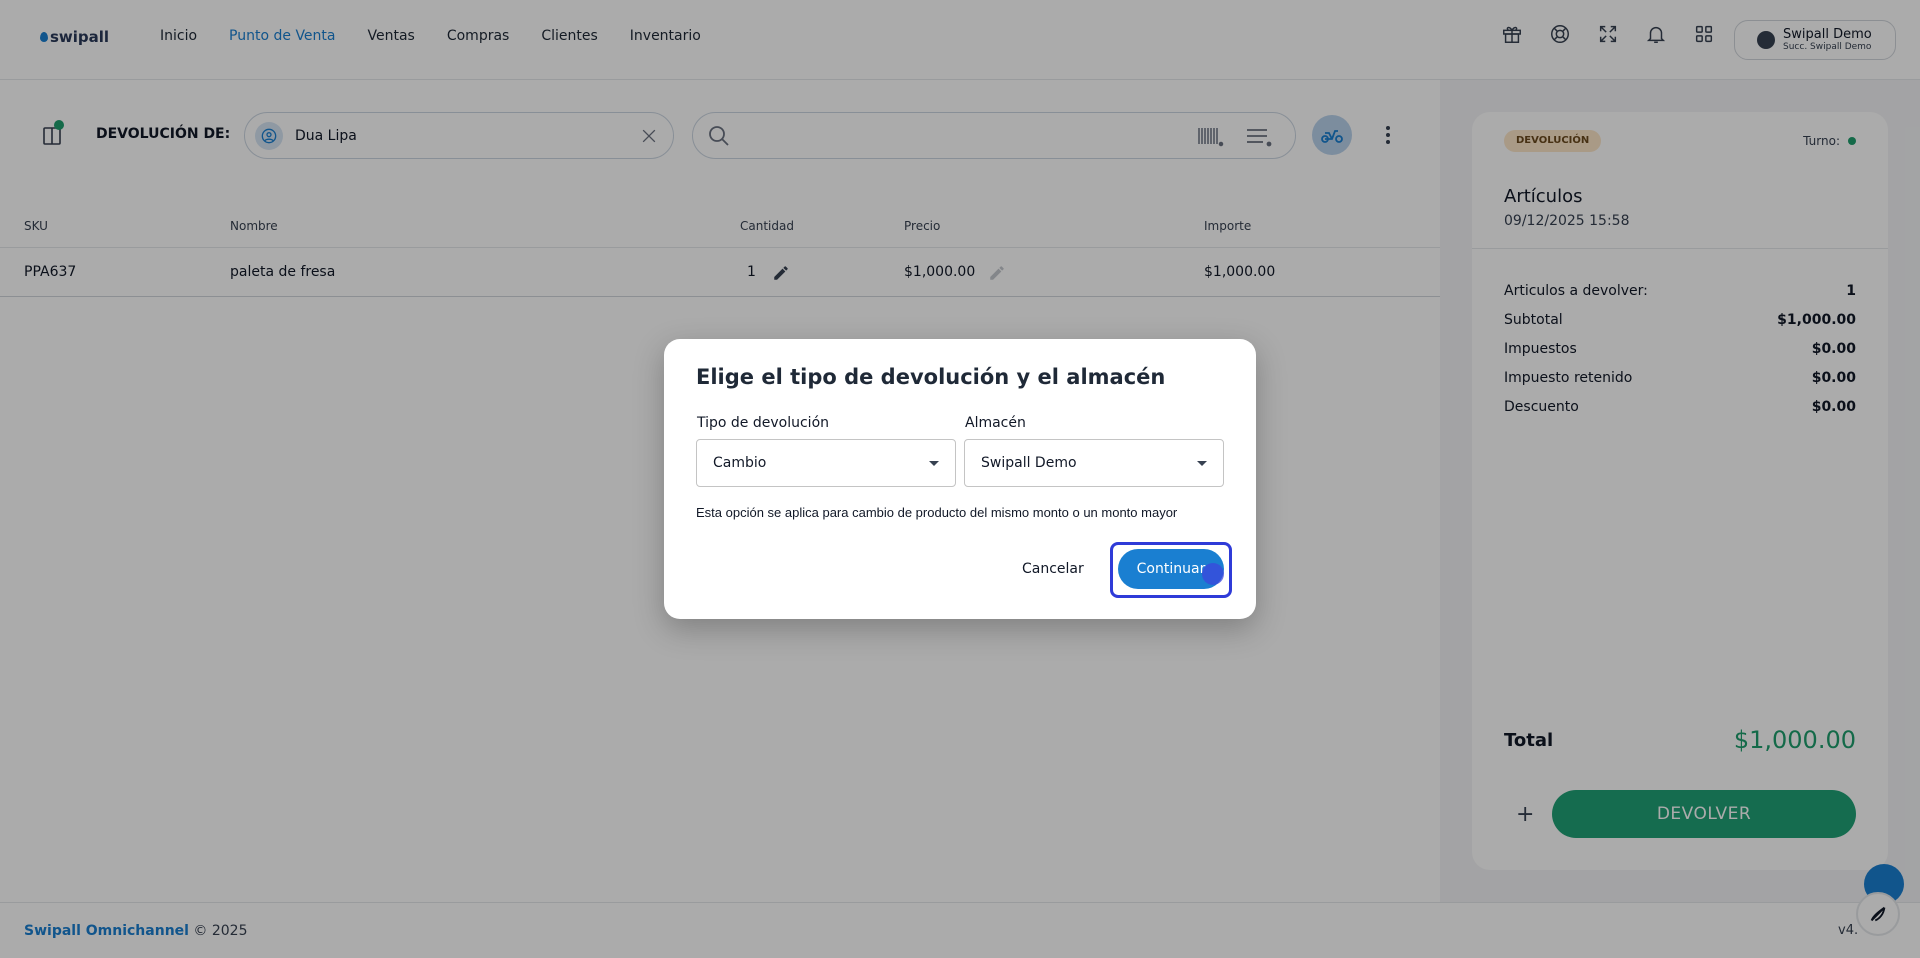 Image resolution: width=1920 pixels, height=958 pixels. I want to click on warehouse-value: Swipall Demo, so click(1029, 463).